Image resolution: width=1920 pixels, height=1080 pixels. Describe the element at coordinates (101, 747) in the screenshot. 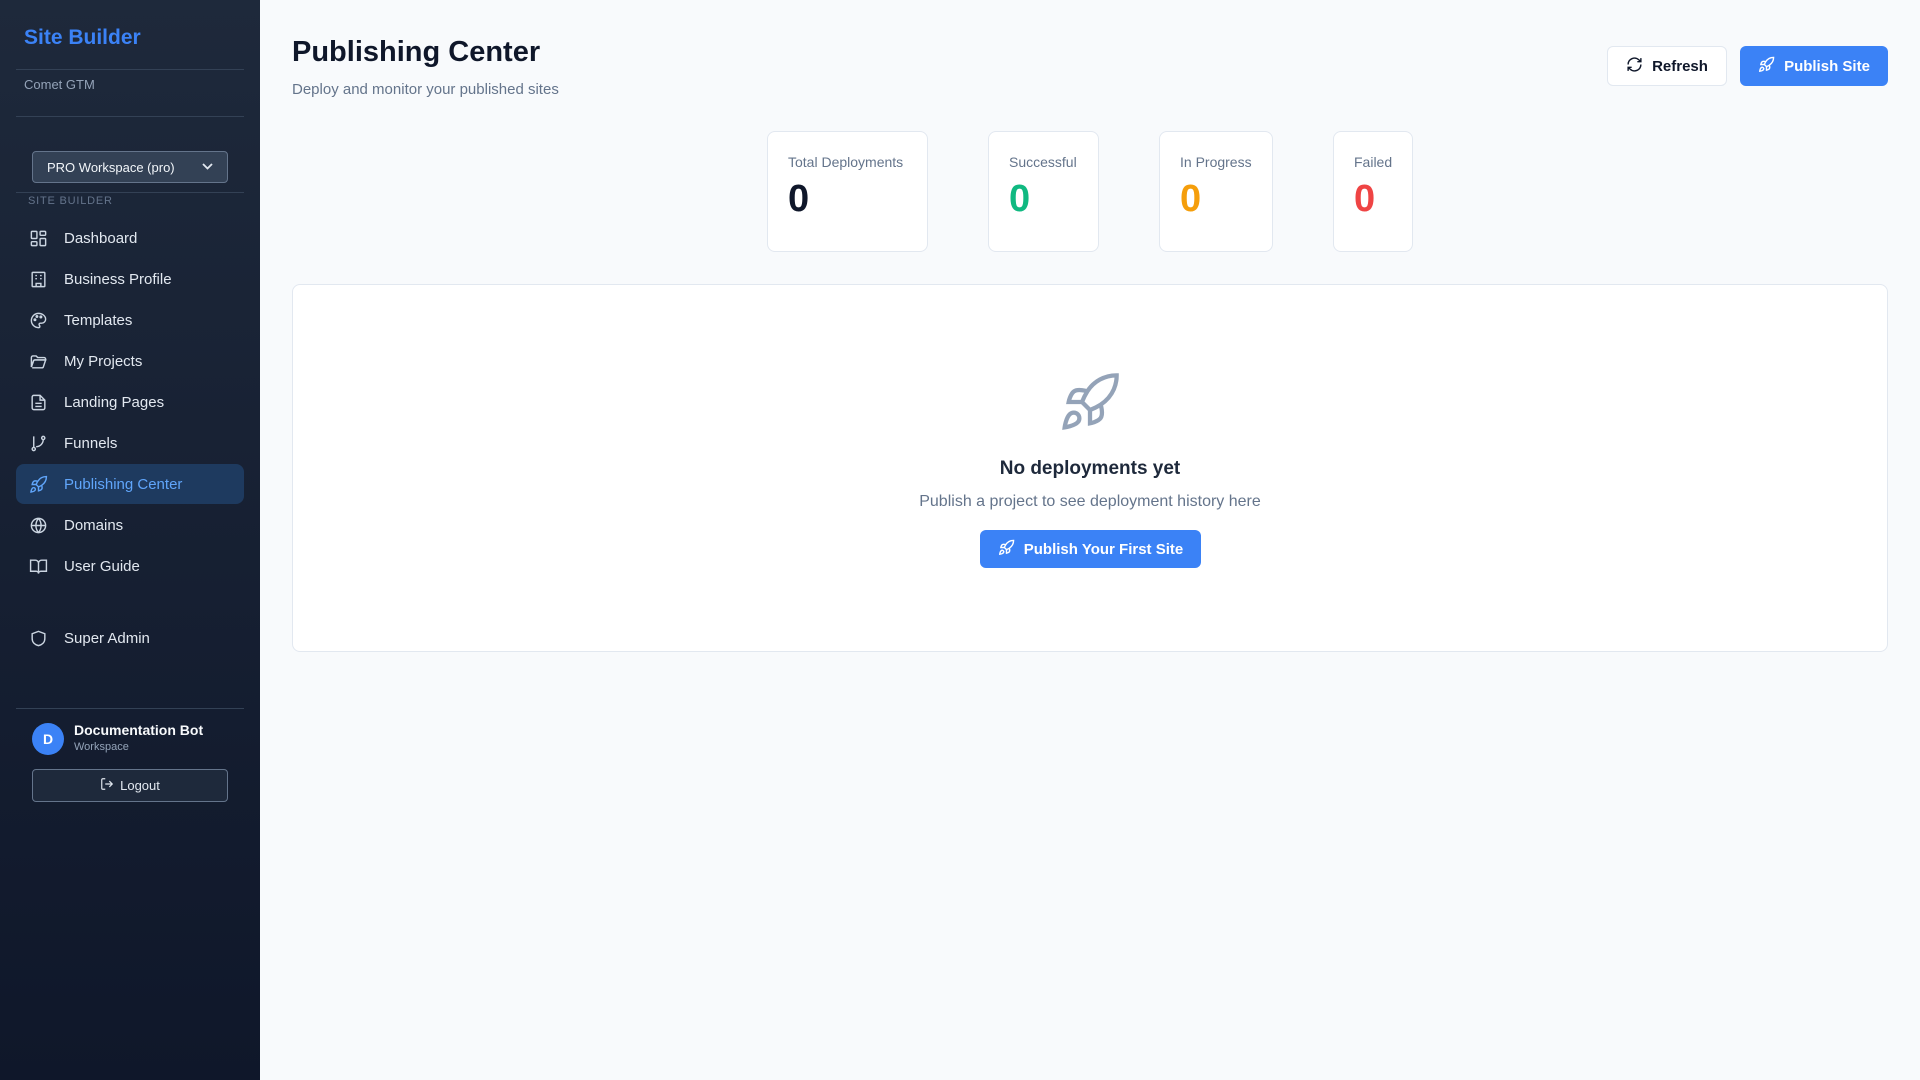

I see `user-role: Workspace` at that location.